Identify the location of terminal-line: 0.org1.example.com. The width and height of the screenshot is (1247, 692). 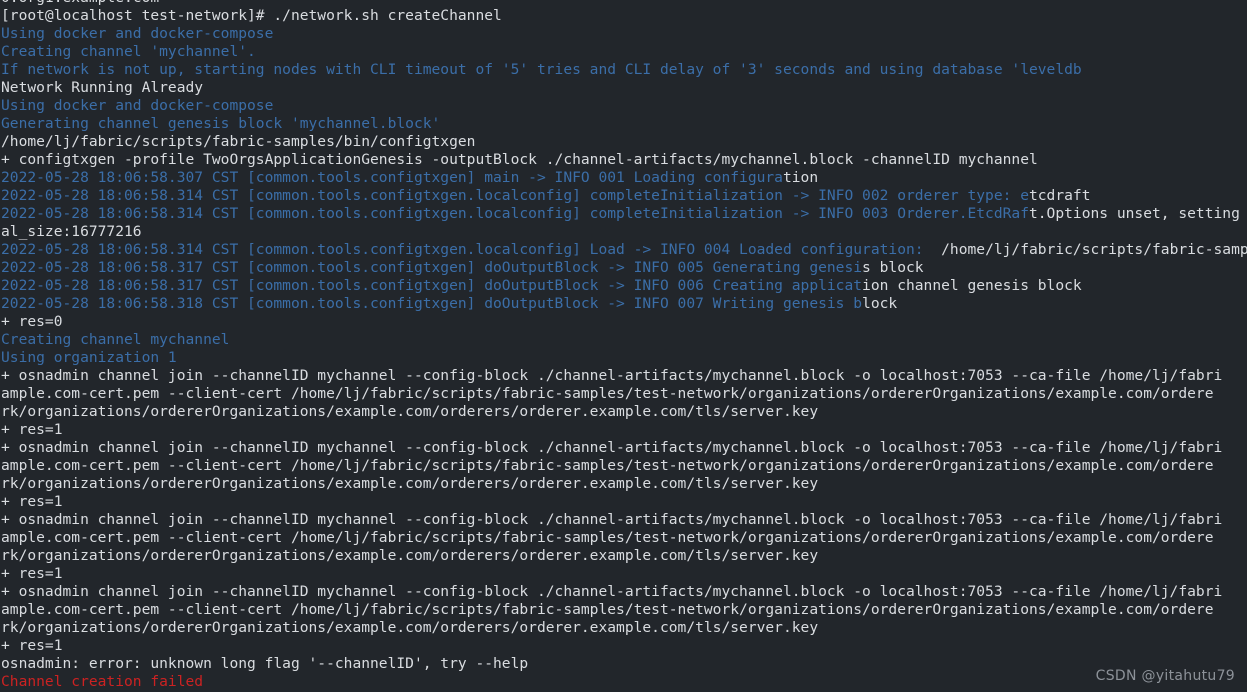
(623, 3).